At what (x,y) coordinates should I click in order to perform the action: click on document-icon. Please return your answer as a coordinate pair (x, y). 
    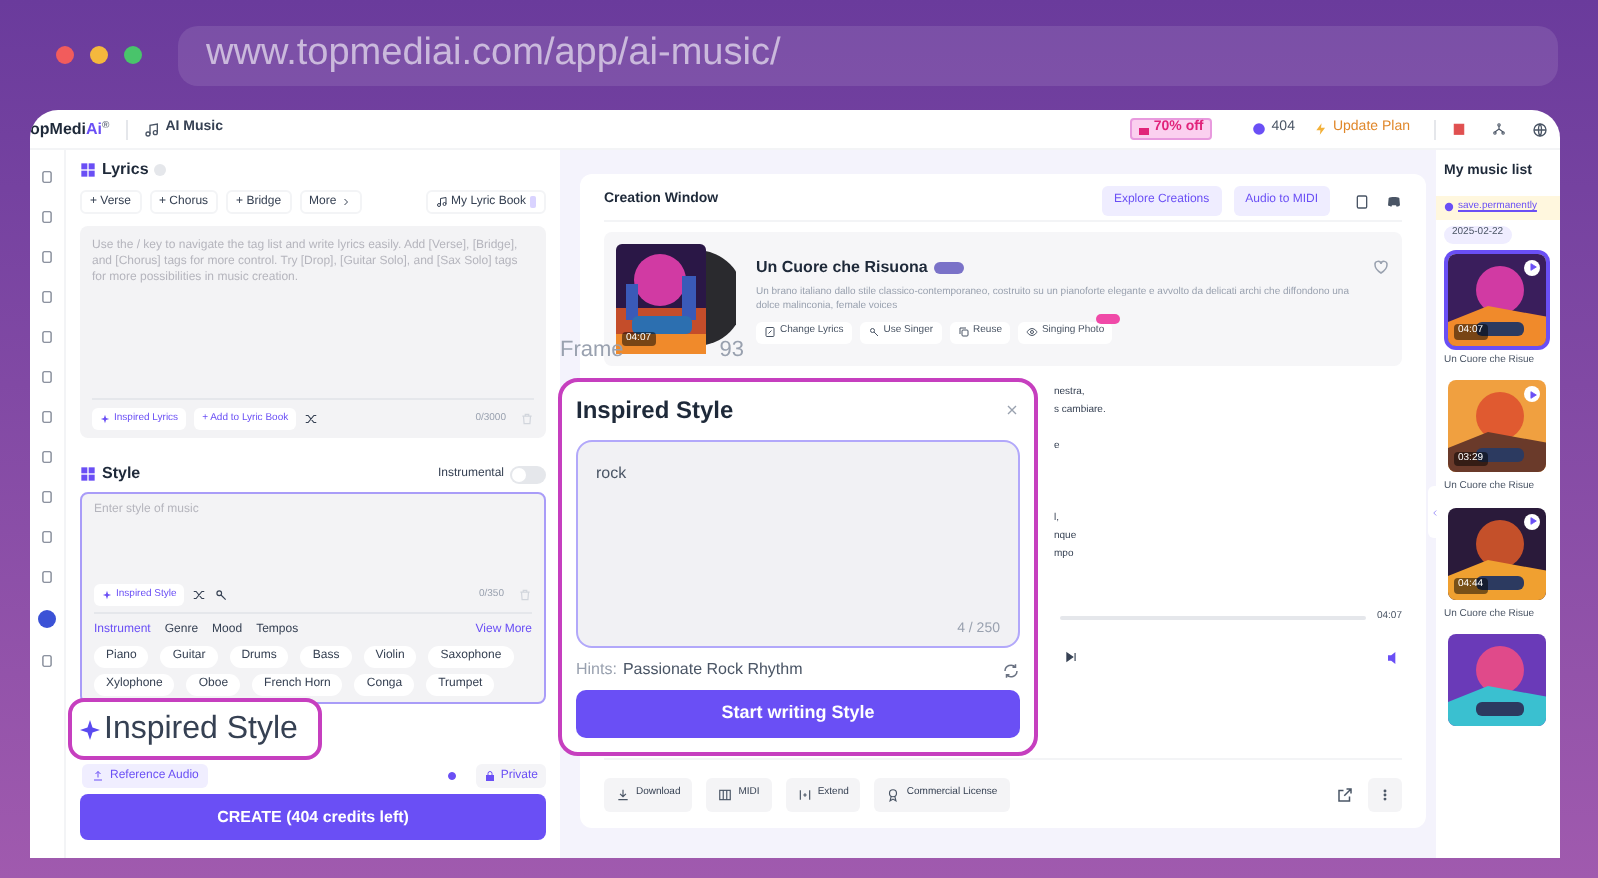
    Looking at the image, I should click on (1362, 201).